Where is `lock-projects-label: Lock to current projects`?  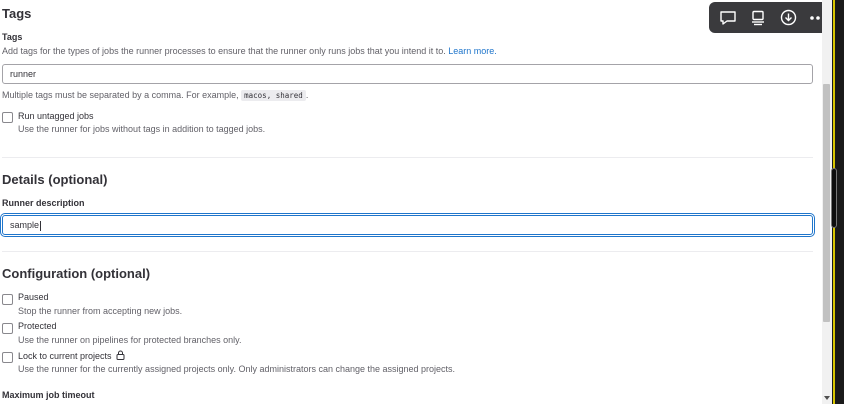 lock-projects-label: Lock to current projects is located at coordinates (65, 356).